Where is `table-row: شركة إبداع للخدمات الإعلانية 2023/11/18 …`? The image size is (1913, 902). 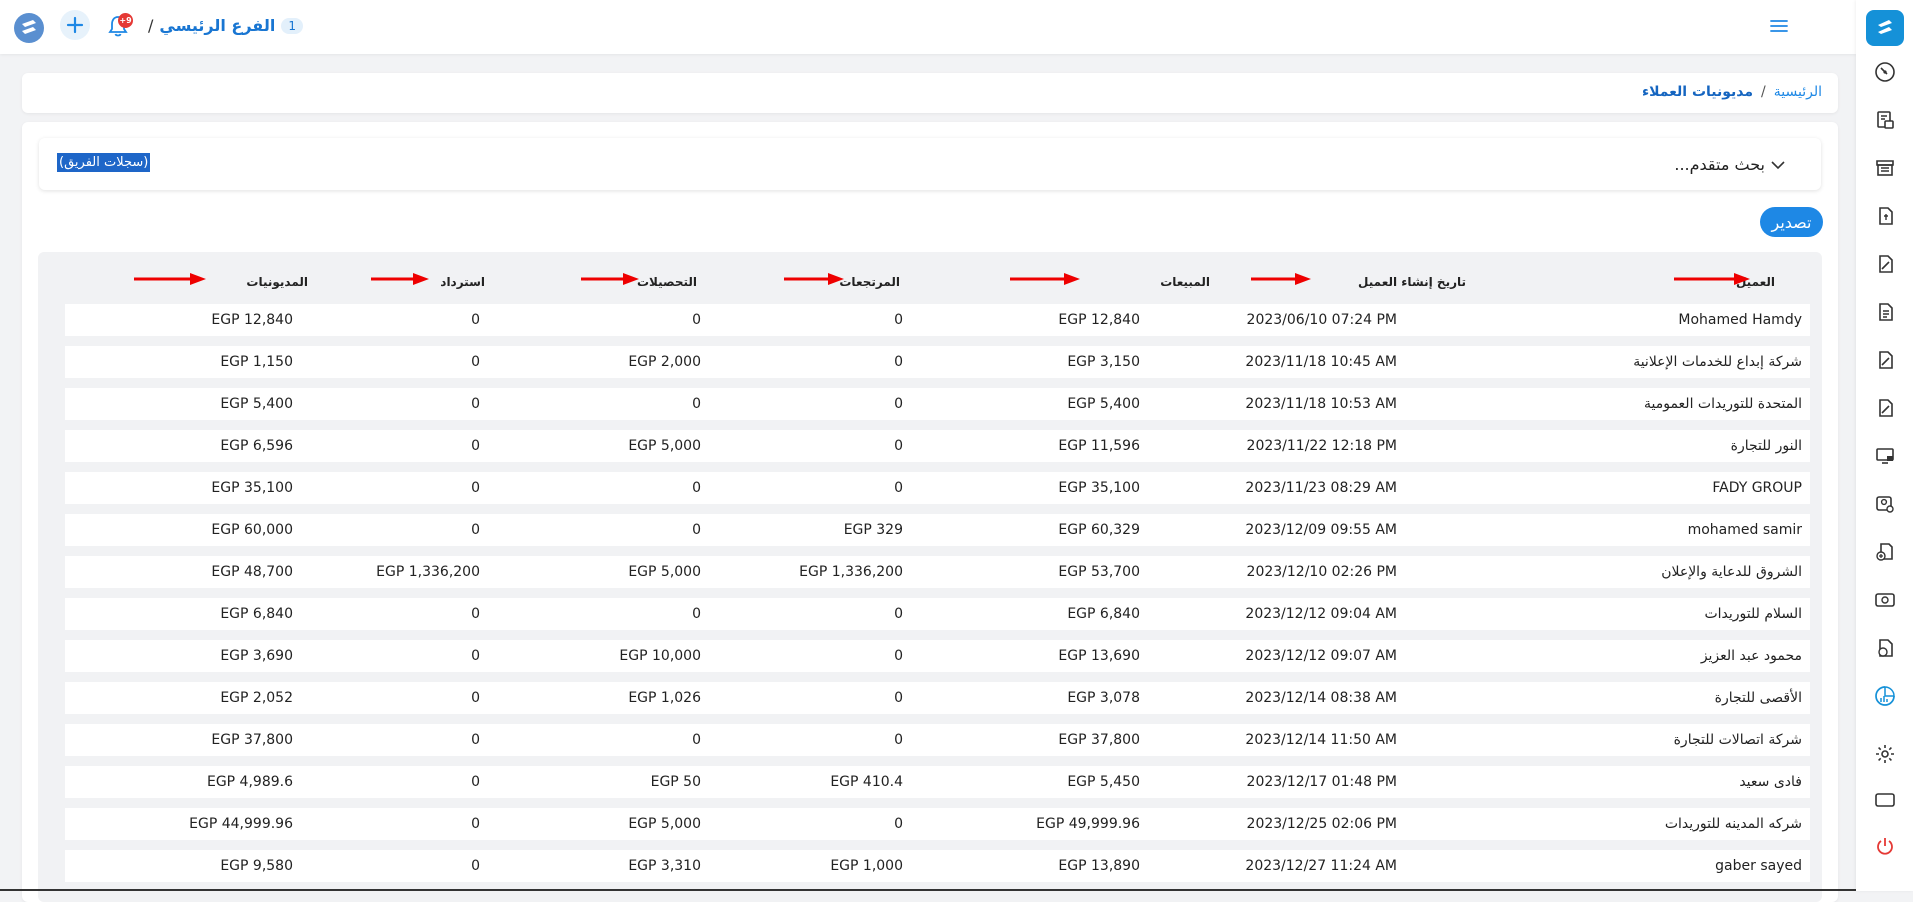
table-row: شركة إبداع للخدمات الإعلانية 2023/11/18 … is located at coordinates (937, 362).